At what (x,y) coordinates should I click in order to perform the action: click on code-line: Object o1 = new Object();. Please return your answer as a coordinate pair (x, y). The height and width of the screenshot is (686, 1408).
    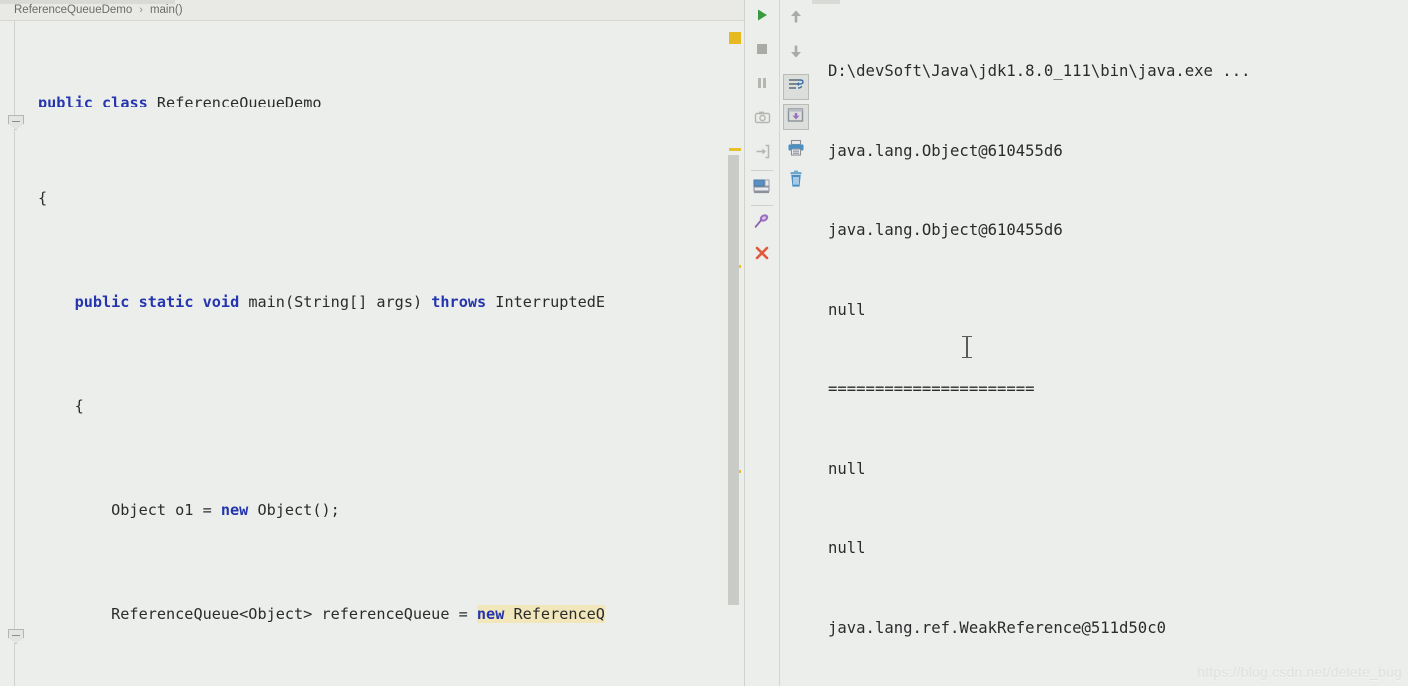
    Looking at the image, I should click on (389, 510).